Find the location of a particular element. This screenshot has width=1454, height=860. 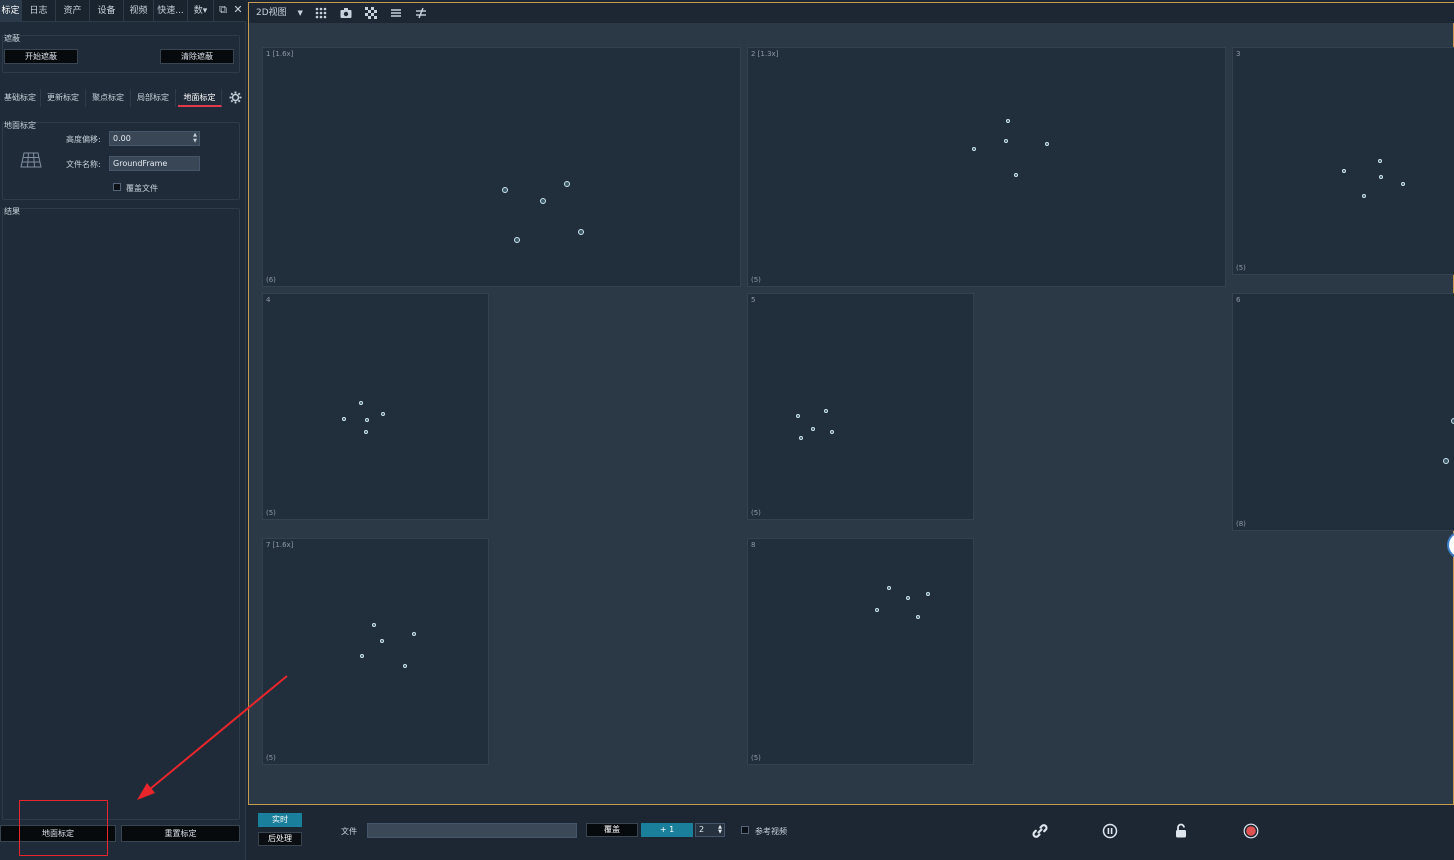

step-button: + 1 is located at coordinates (667, 830).